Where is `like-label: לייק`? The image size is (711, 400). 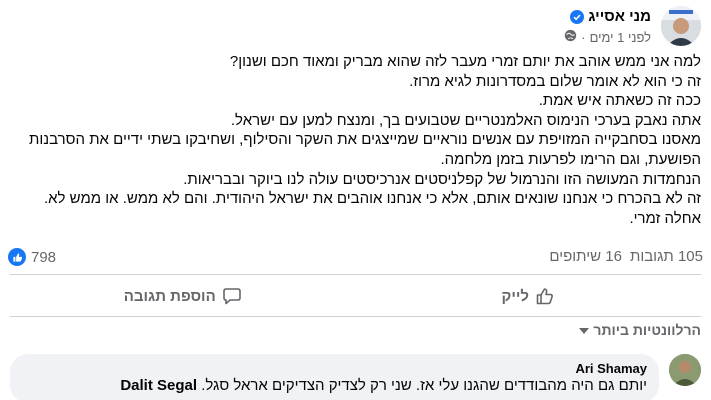
like-label: לייק is located at coordinates (515, 296).